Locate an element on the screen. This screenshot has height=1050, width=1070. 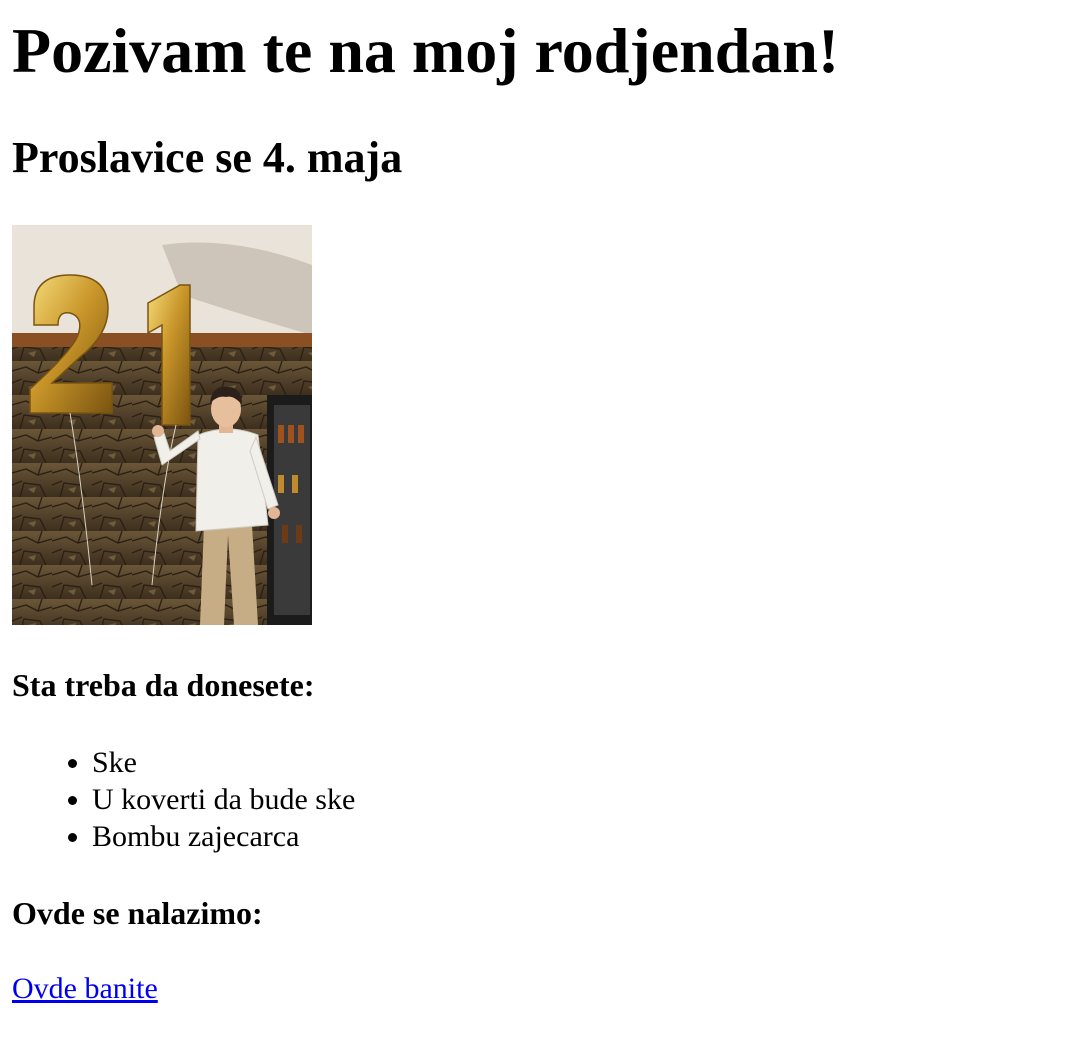
list-item: Ske is located at coordinates (223, 762).